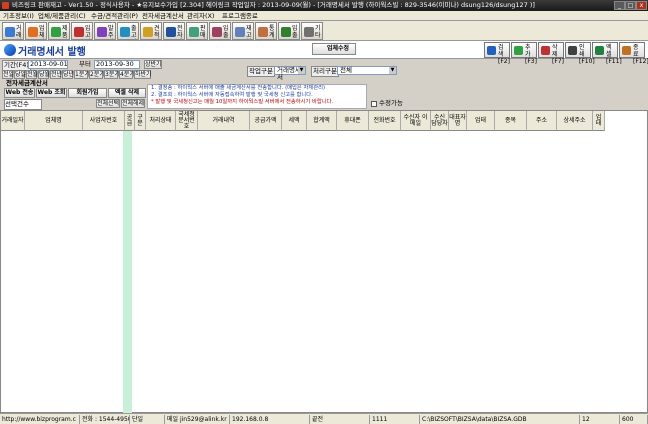  I want to click on toolbar-label: 전자 세금, so click(180, 32).